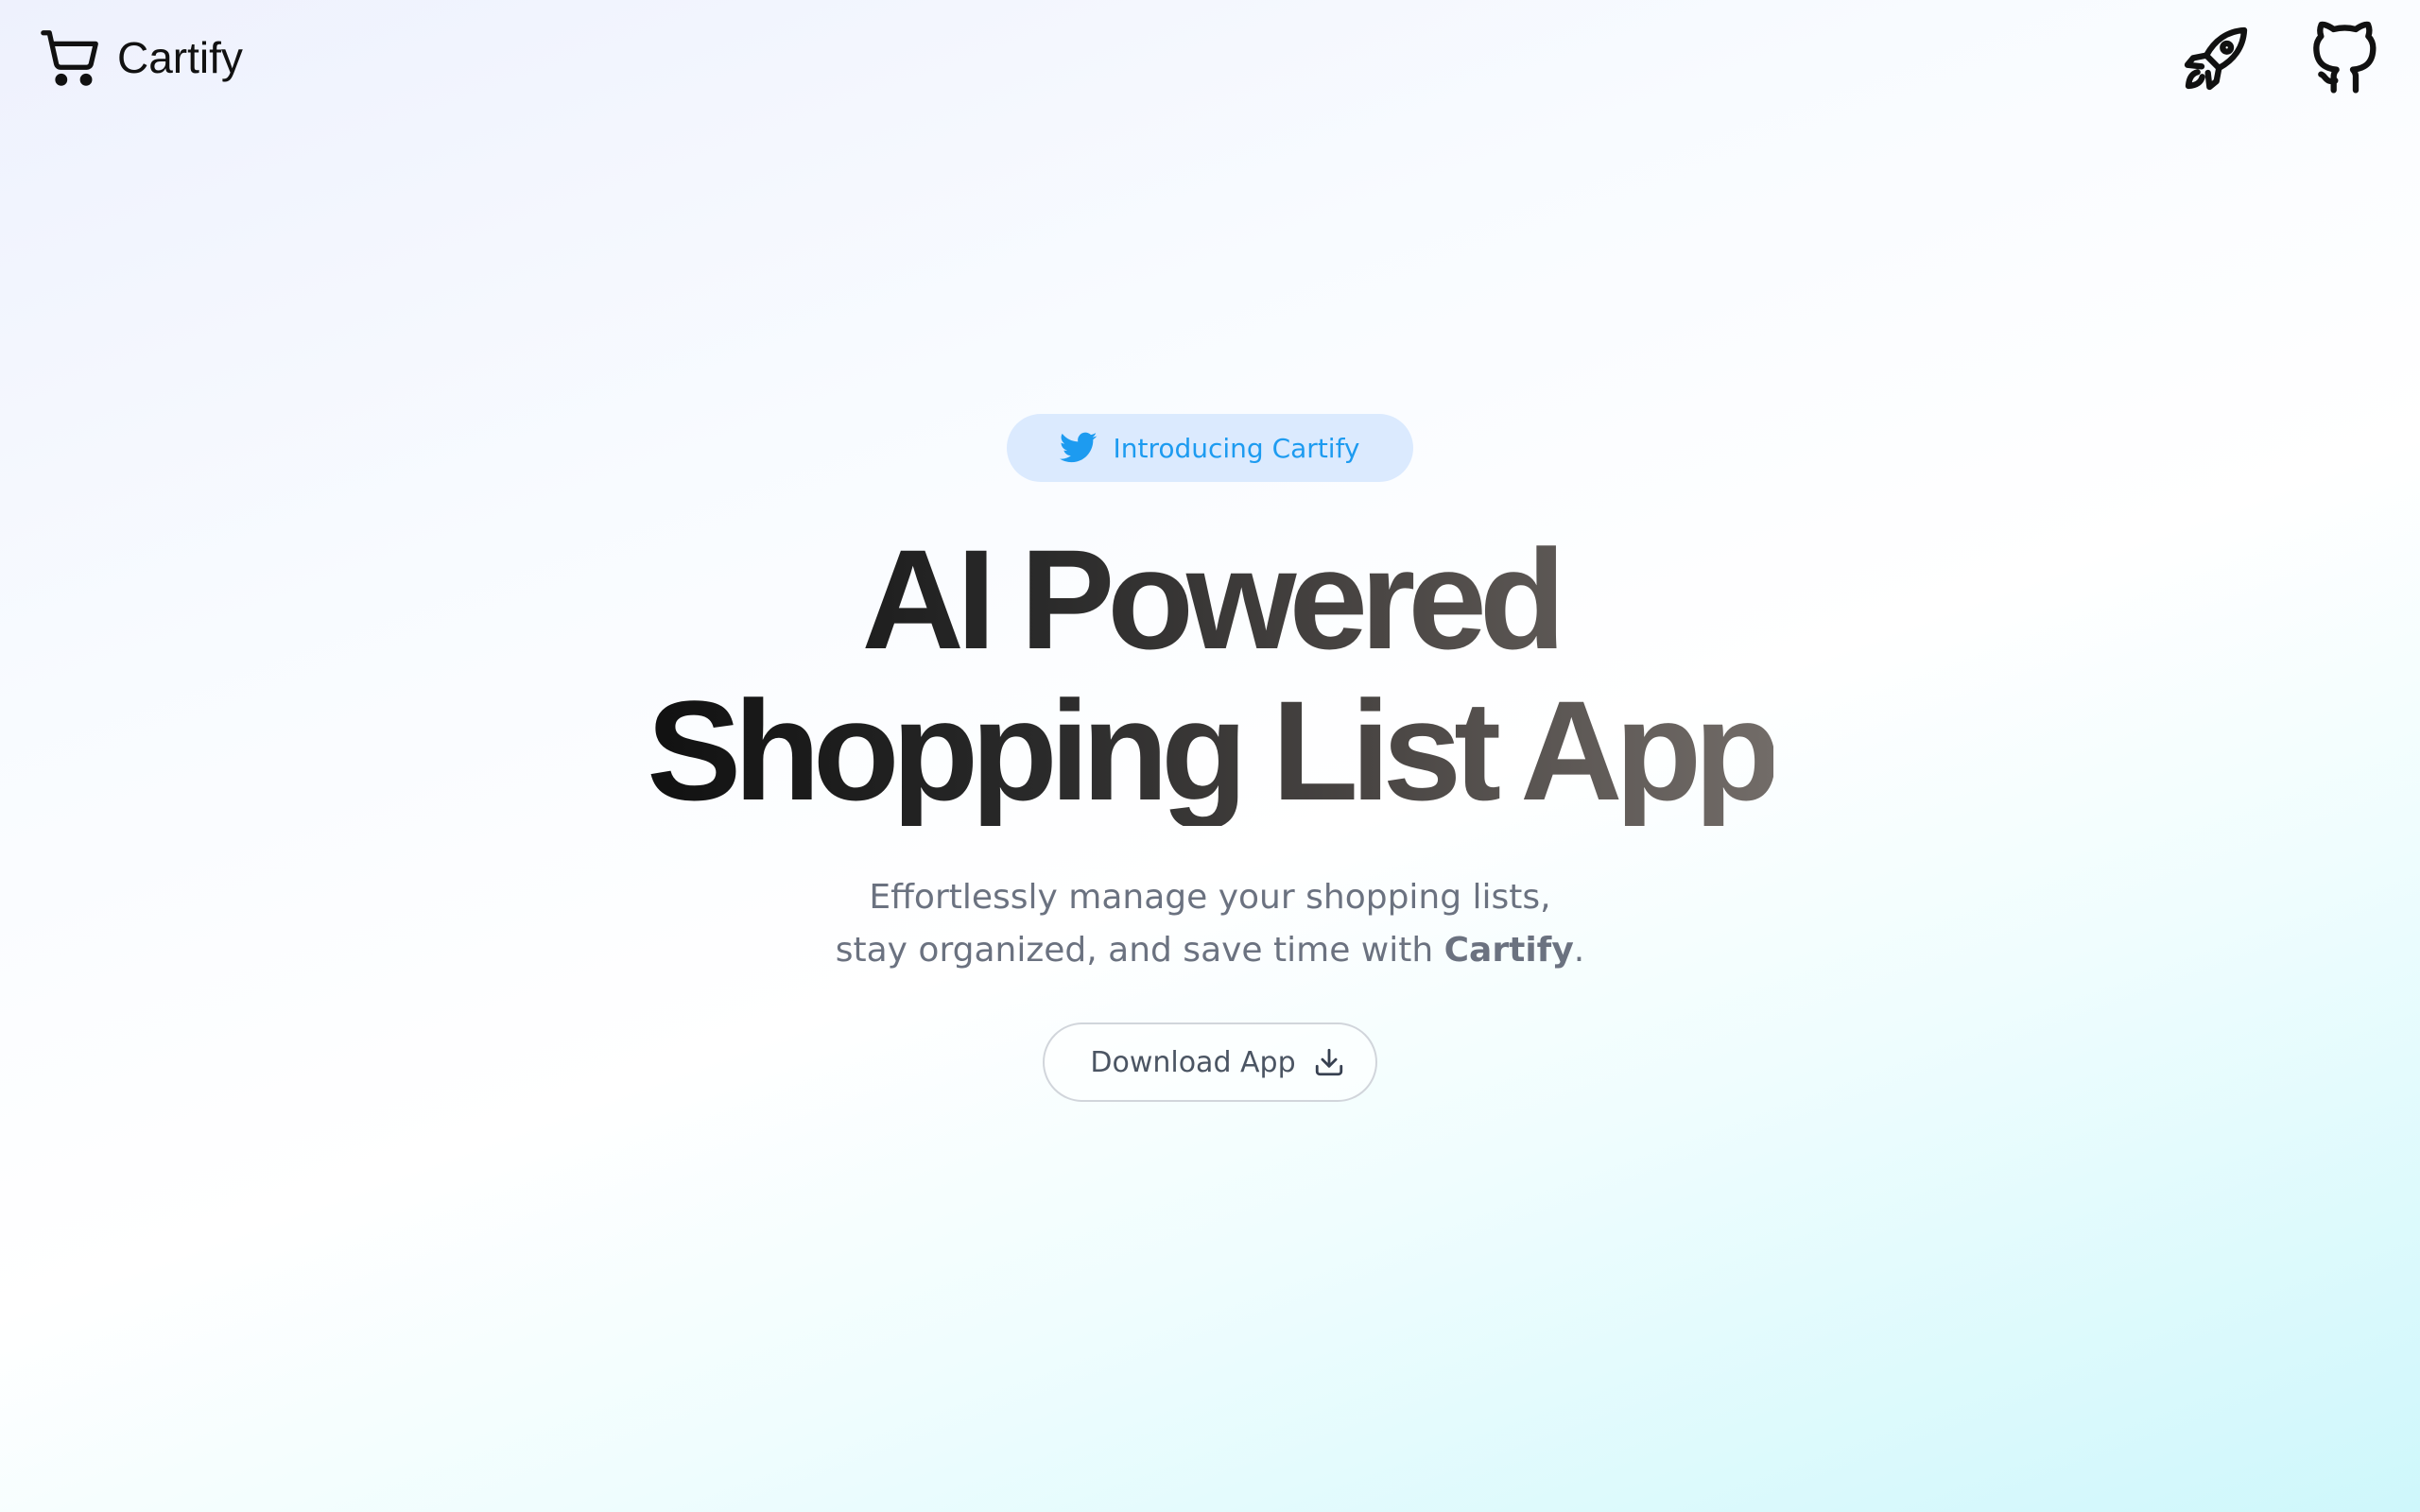  I want to click on brand-link: Cartify, so click(140, 58).